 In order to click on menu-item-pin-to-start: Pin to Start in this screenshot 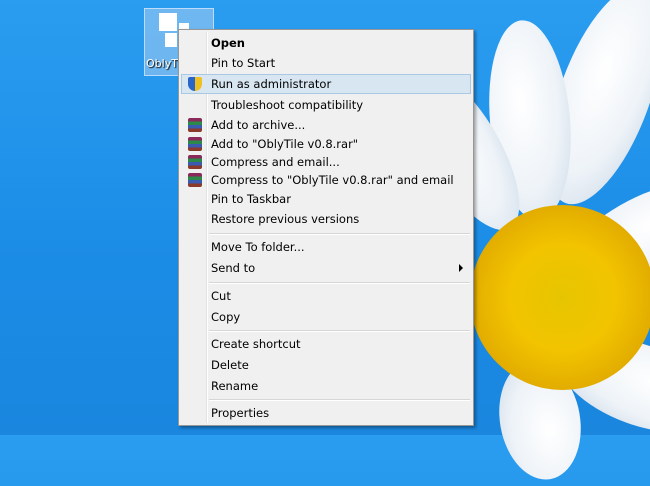, I will do `click(326, 63)`.